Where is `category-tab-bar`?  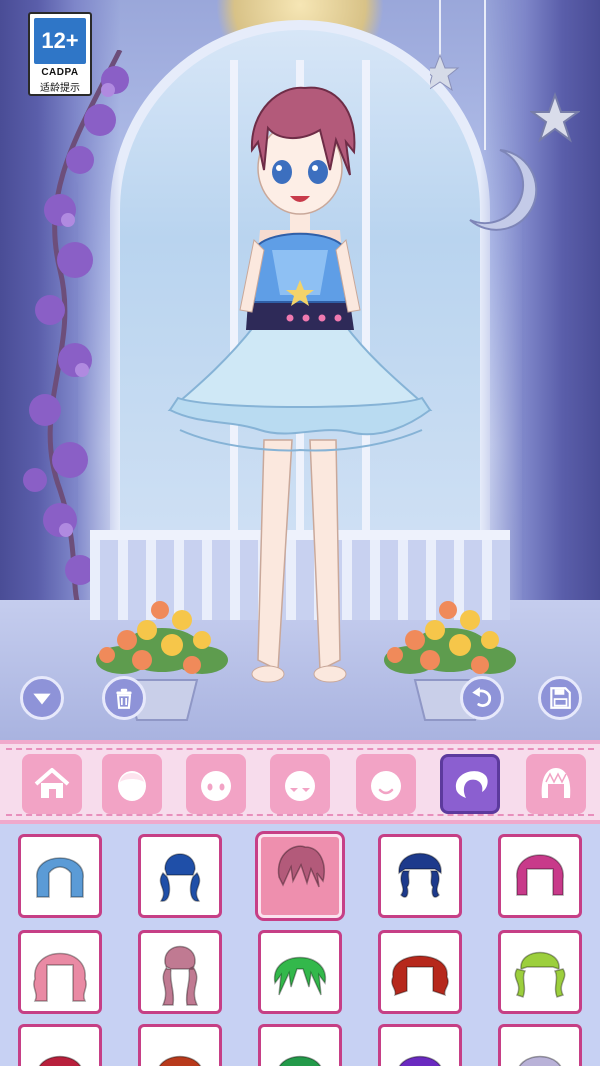 category-tab-bar is located at coordinates (300, 782).